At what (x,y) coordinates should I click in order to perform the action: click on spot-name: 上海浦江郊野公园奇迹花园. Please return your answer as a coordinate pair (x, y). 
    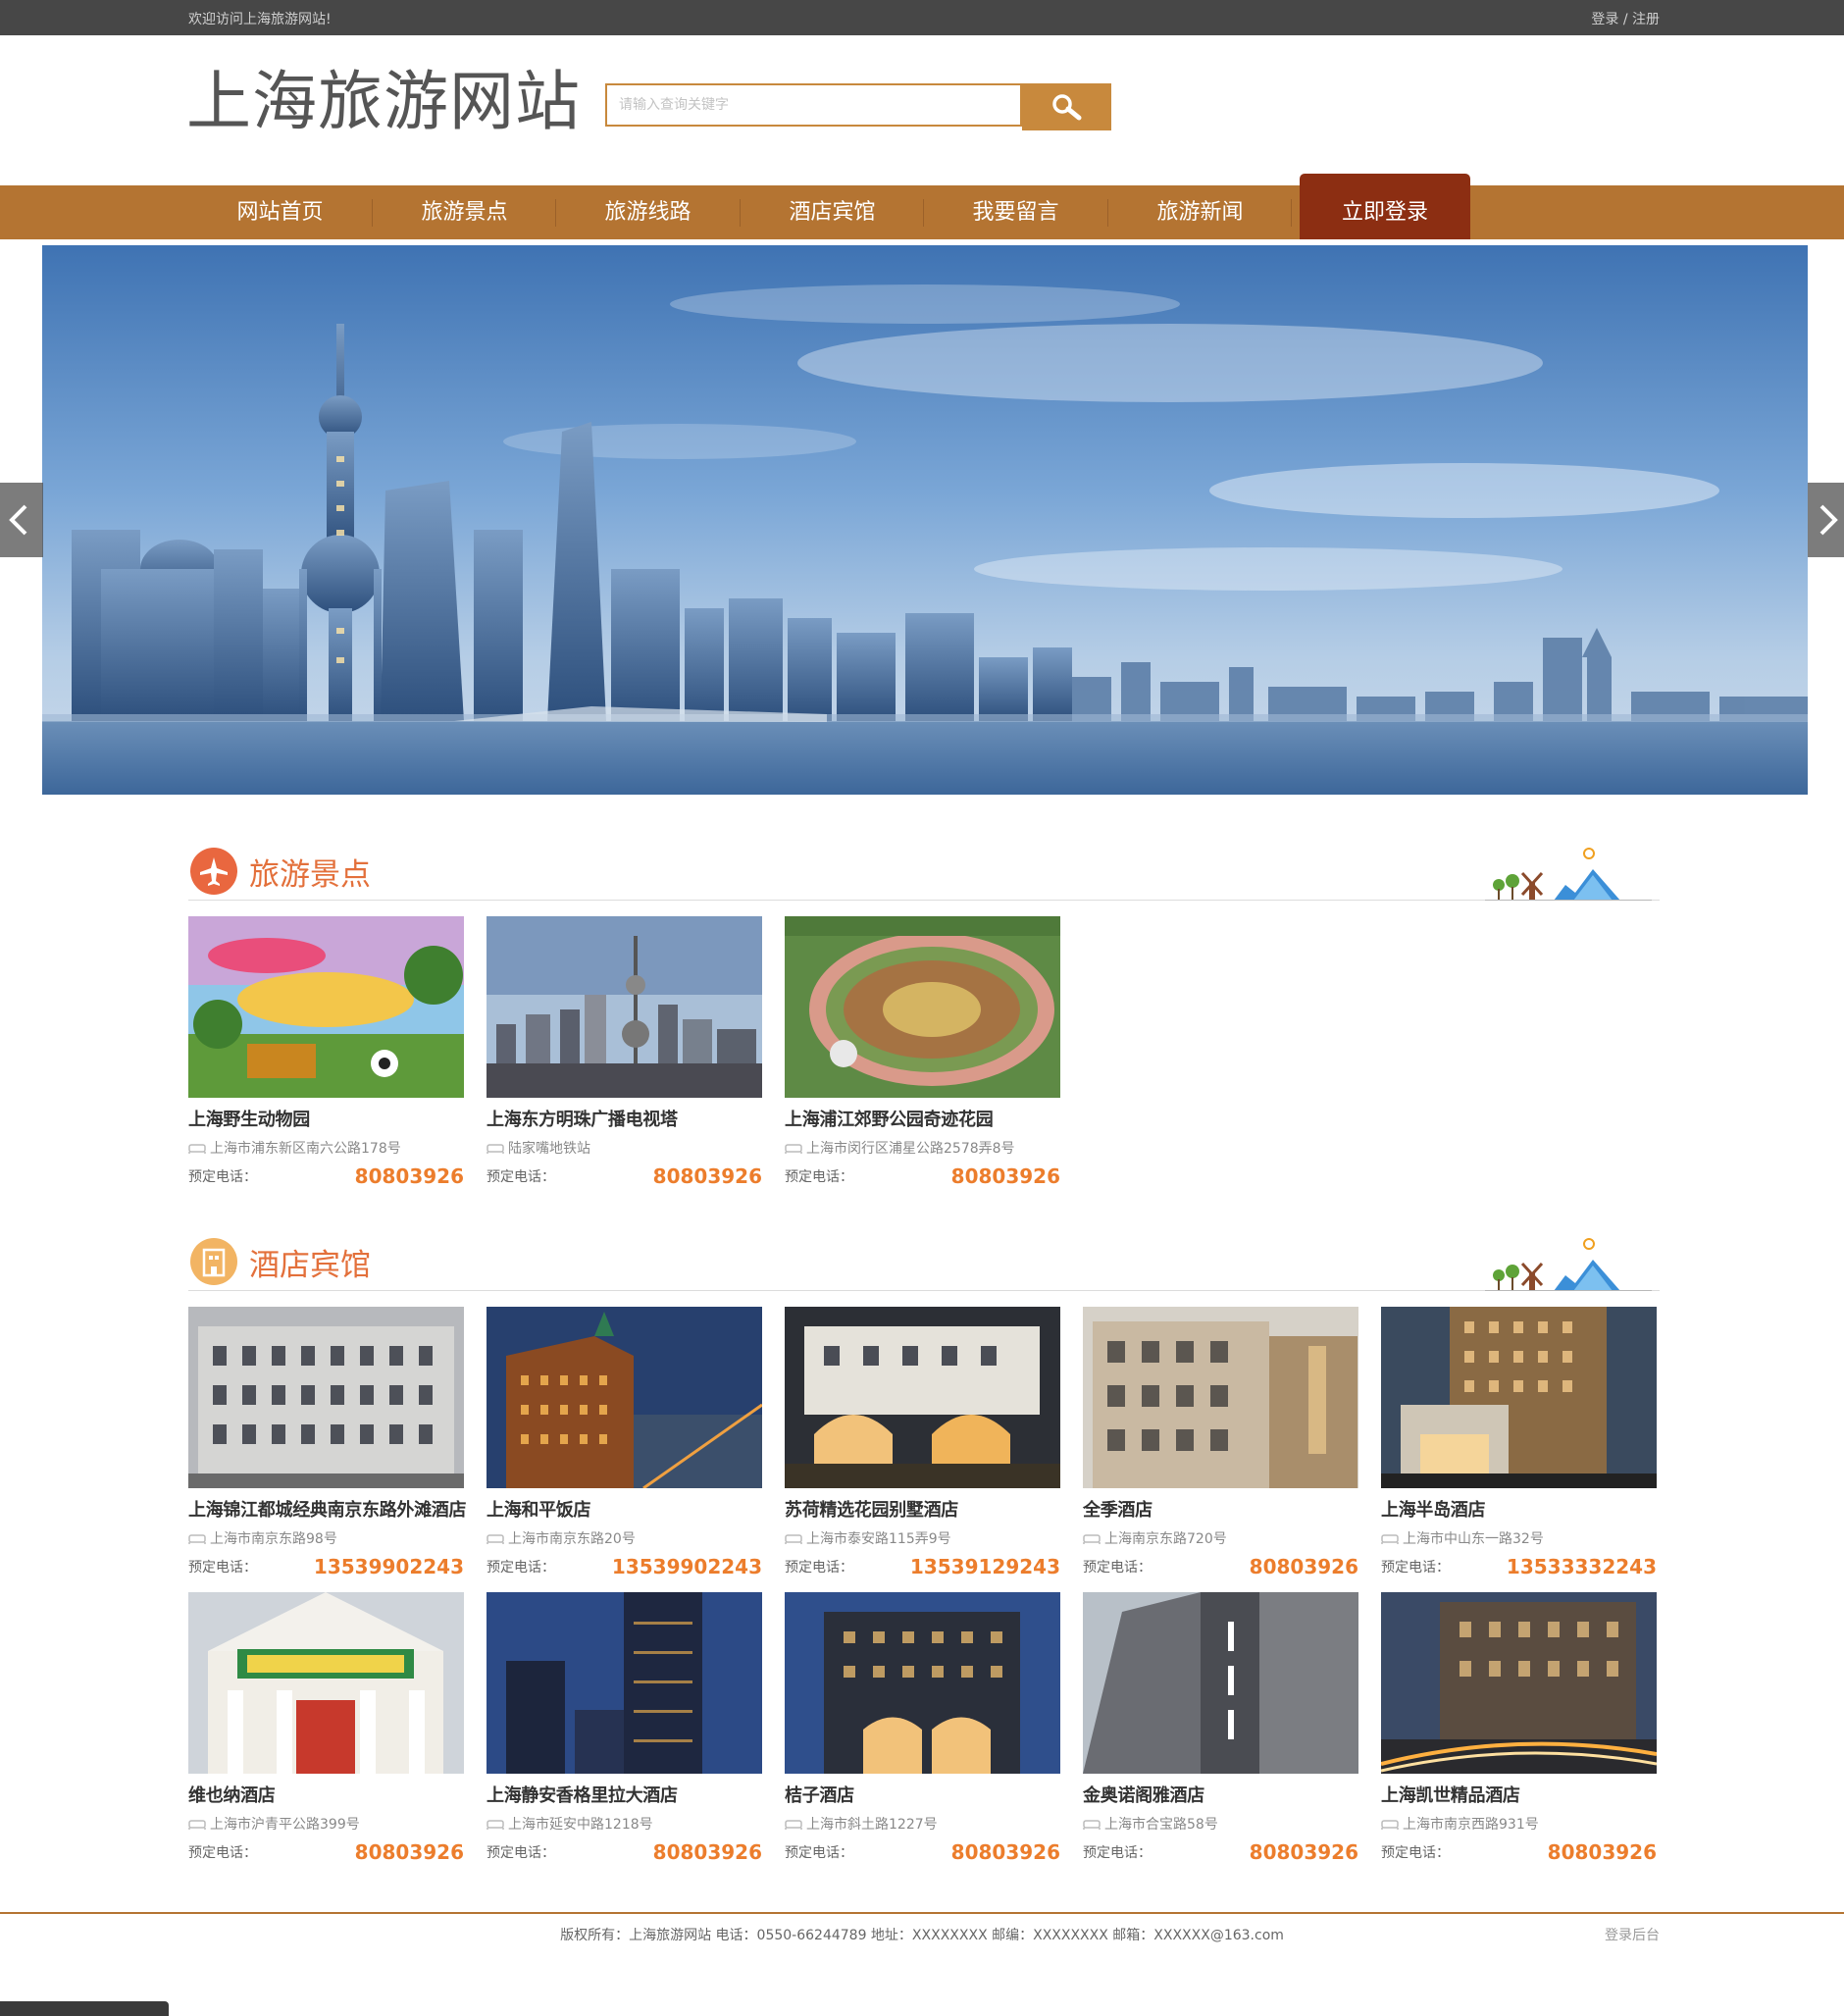
    Looking at the image, I should click on (923, 1120).